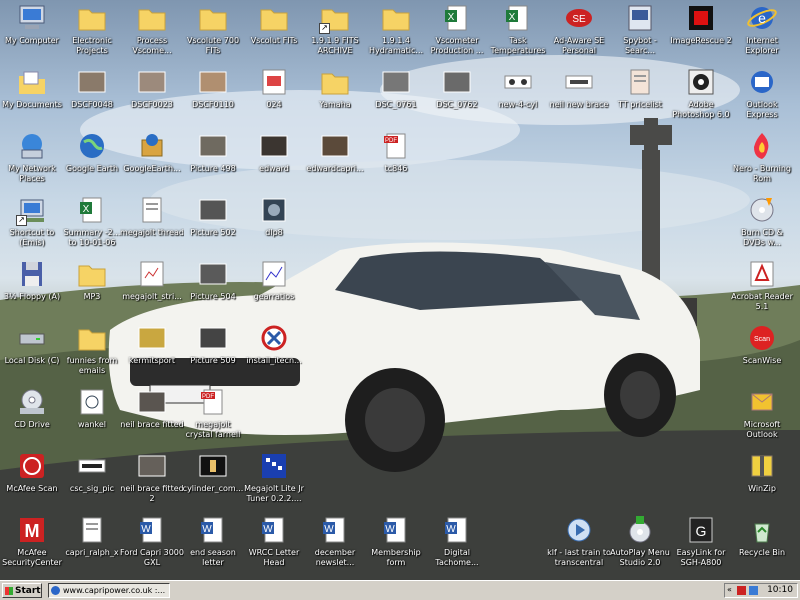  Describe the element at coordinates (396, 545) in the screenshot. I see `desktop-icon-membership-form: W Membership form` at that location.